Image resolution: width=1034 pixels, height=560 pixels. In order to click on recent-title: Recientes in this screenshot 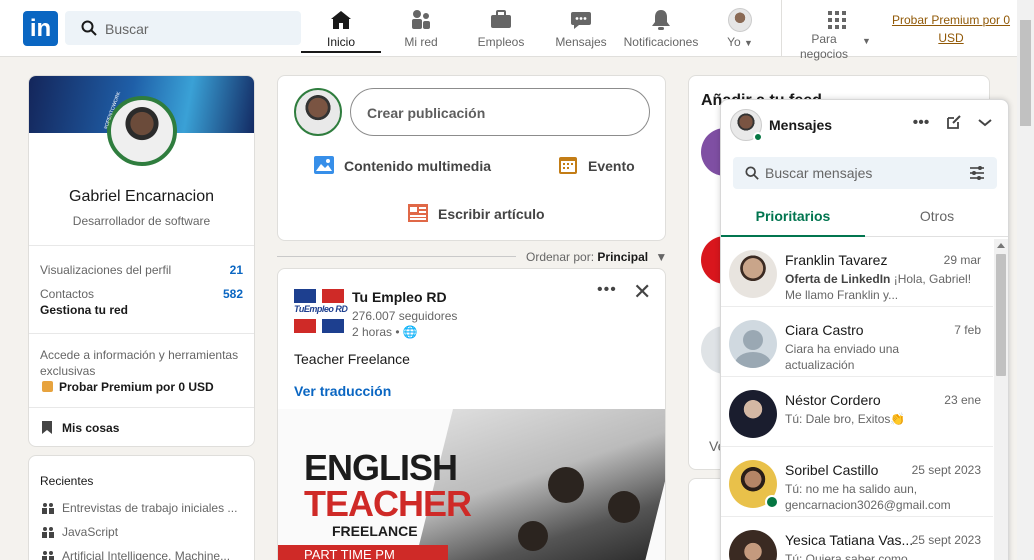, I will do `click(67, 481)`.